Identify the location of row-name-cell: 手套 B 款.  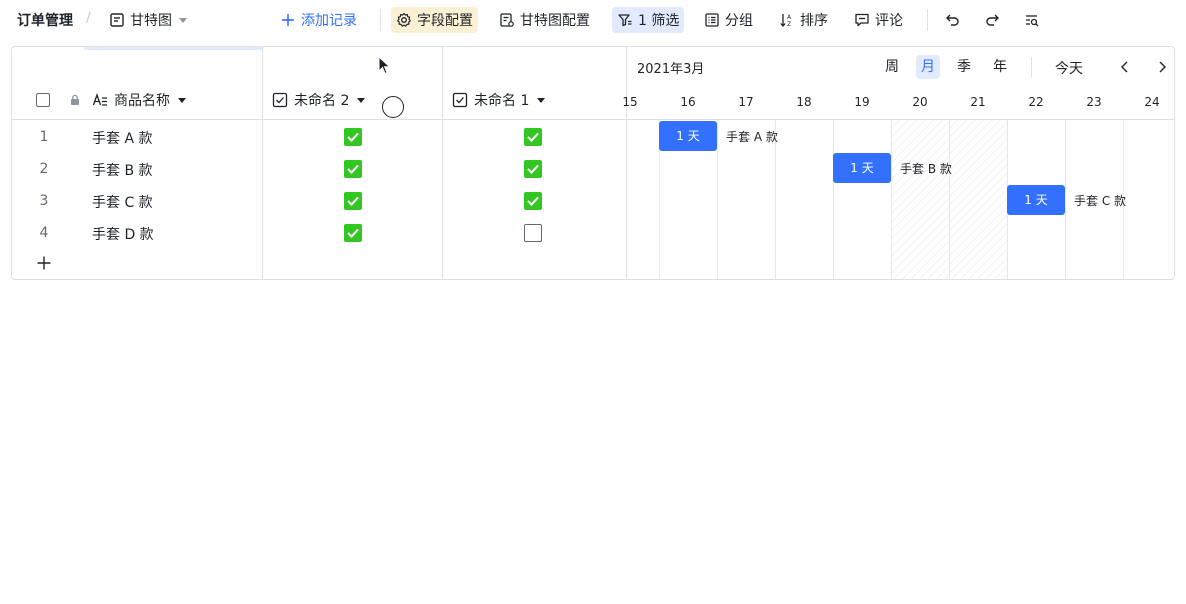
(122, 170).